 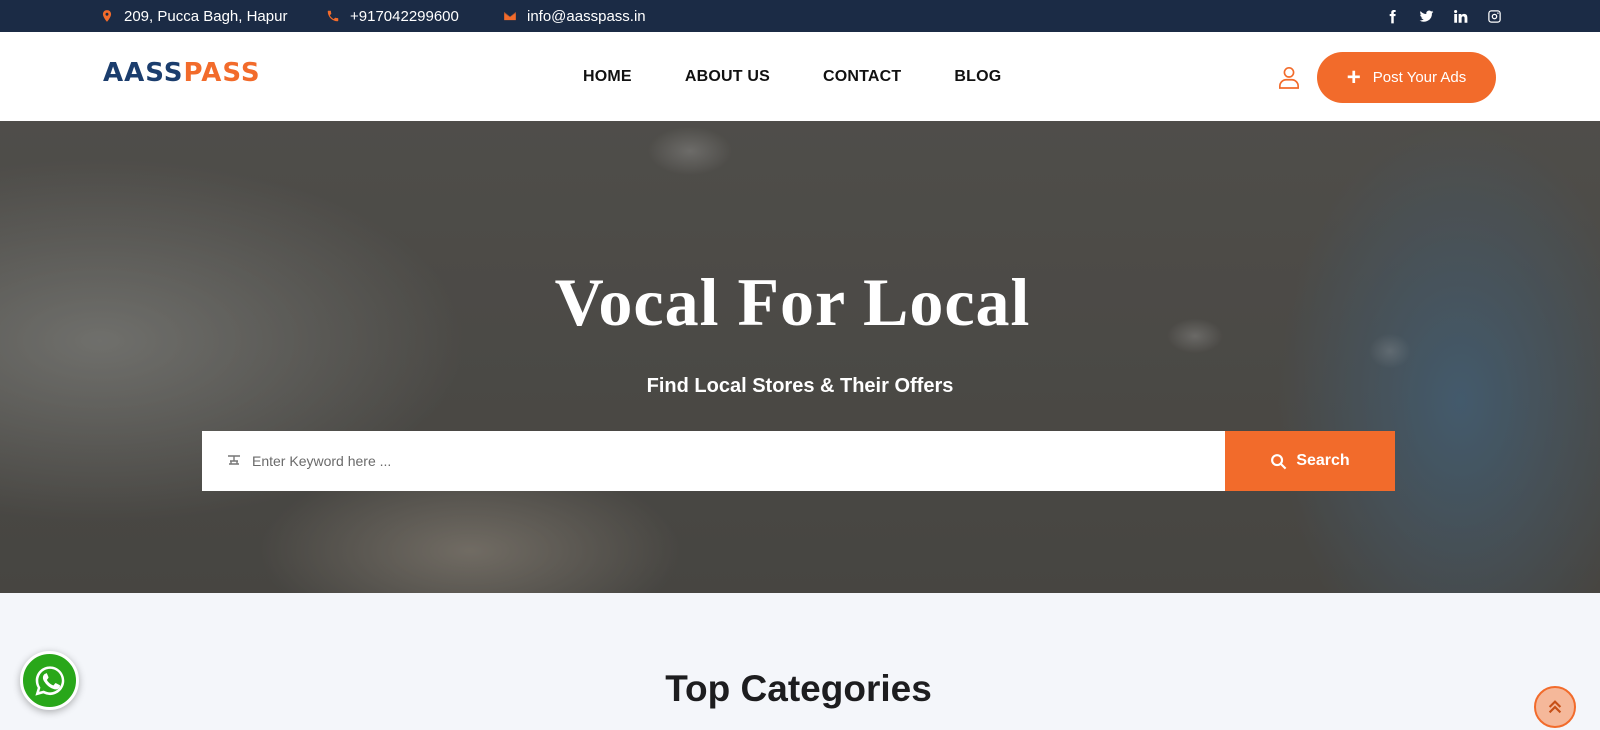 I want to click on map-pin-icon, so click(x=107, y=16).